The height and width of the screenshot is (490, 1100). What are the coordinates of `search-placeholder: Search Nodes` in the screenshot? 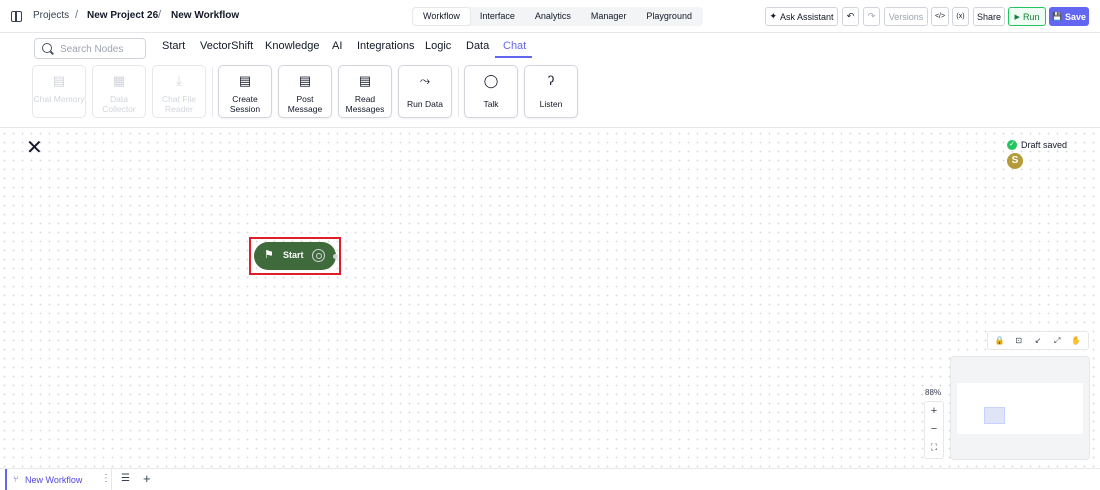 It's located at (92, 49).